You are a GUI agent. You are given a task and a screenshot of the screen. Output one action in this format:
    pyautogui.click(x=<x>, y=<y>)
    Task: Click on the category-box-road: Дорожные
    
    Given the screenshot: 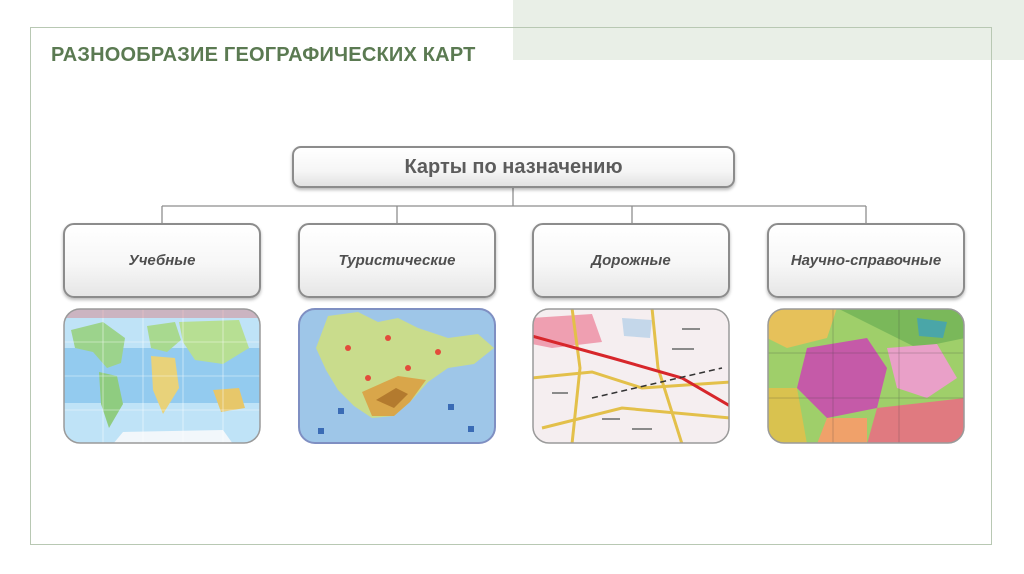 What is the action you would take?
    pyautogui.click(x=631, y=260)
    